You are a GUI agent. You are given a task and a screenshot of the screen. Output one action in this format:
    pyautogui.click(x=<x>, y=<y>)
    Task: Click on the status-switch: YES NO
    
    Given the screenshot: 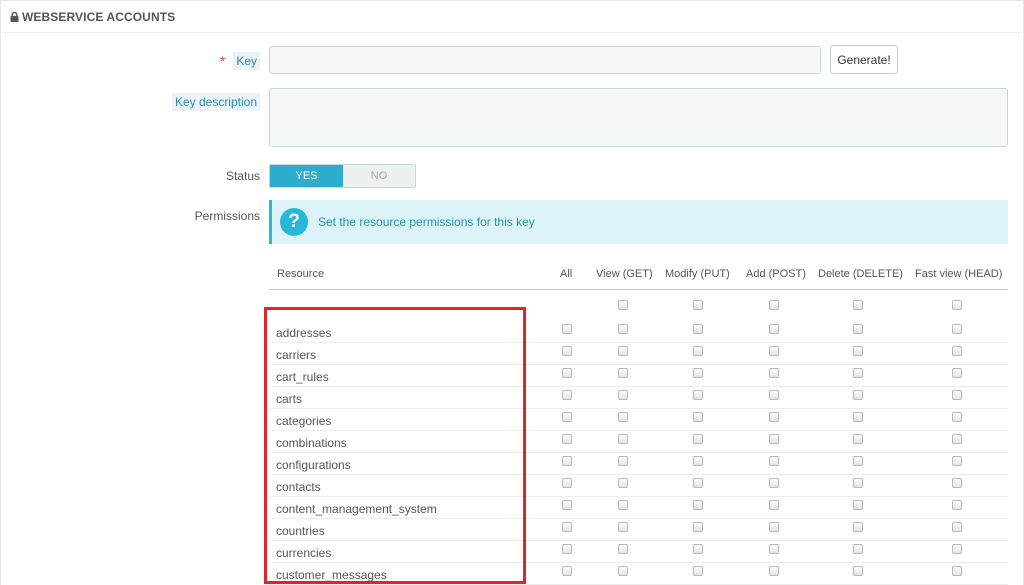 What is the action you would take?
    pyautogui.click(x=342, y=176)
    